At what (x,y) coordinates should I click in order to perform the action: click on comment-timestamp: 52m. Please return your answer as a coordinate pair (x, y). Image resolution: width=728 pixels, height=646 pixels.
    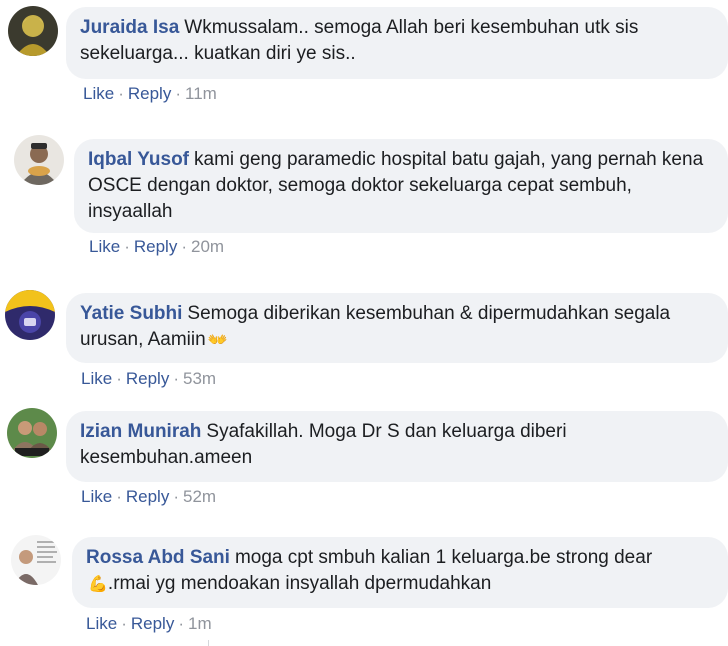
    Looking at the image, I should click on (199, 496).